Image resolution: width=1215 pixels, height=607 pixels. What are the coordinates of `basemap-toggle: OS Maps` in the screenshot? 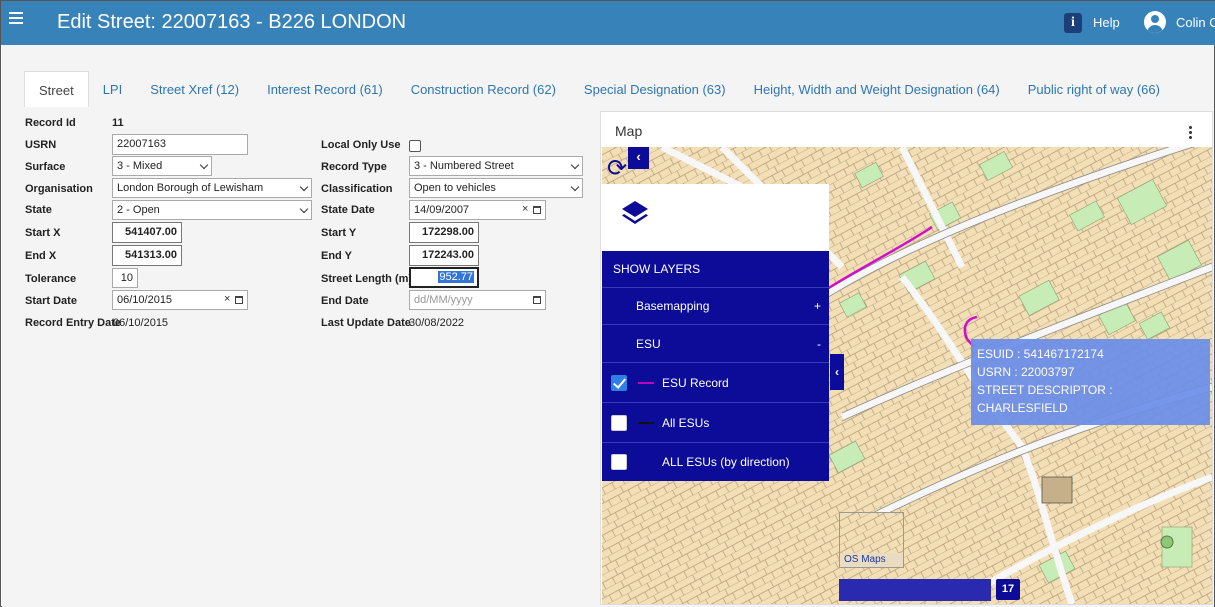 It's located at (871, 540).